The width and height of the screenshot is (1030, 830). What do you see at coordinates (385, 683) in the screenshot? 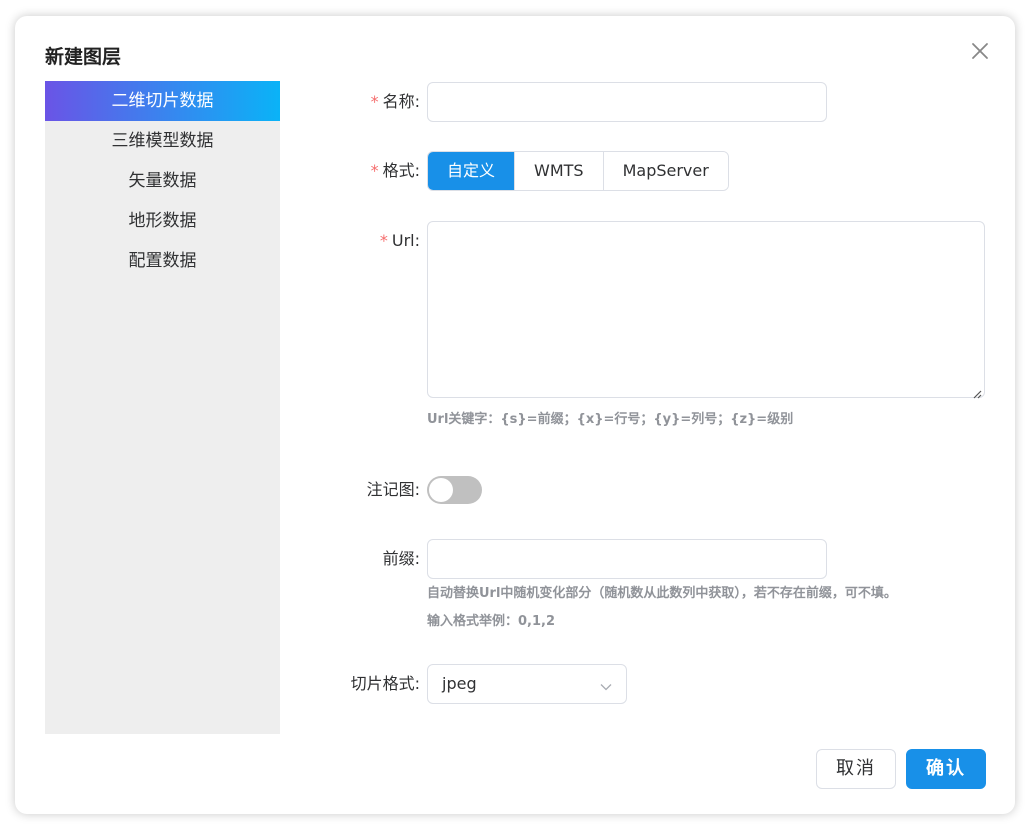
I see `tile-format-label: 切片格式:` at bounding box center [385, 683].